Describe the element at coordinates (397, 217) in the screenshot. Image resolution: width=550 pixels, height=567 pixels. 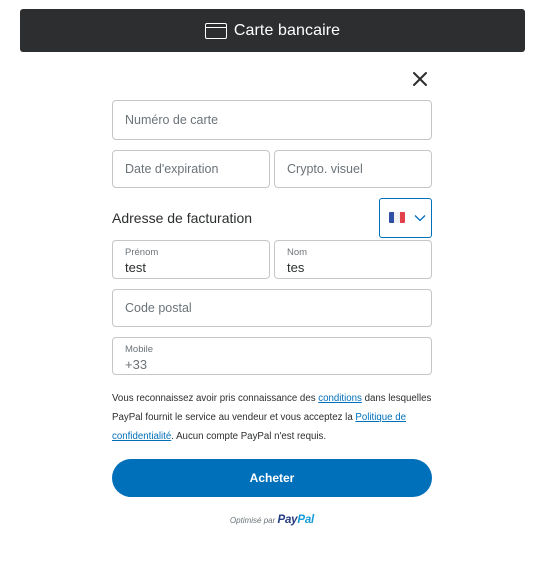
I see `france-flag-icon` at that location.